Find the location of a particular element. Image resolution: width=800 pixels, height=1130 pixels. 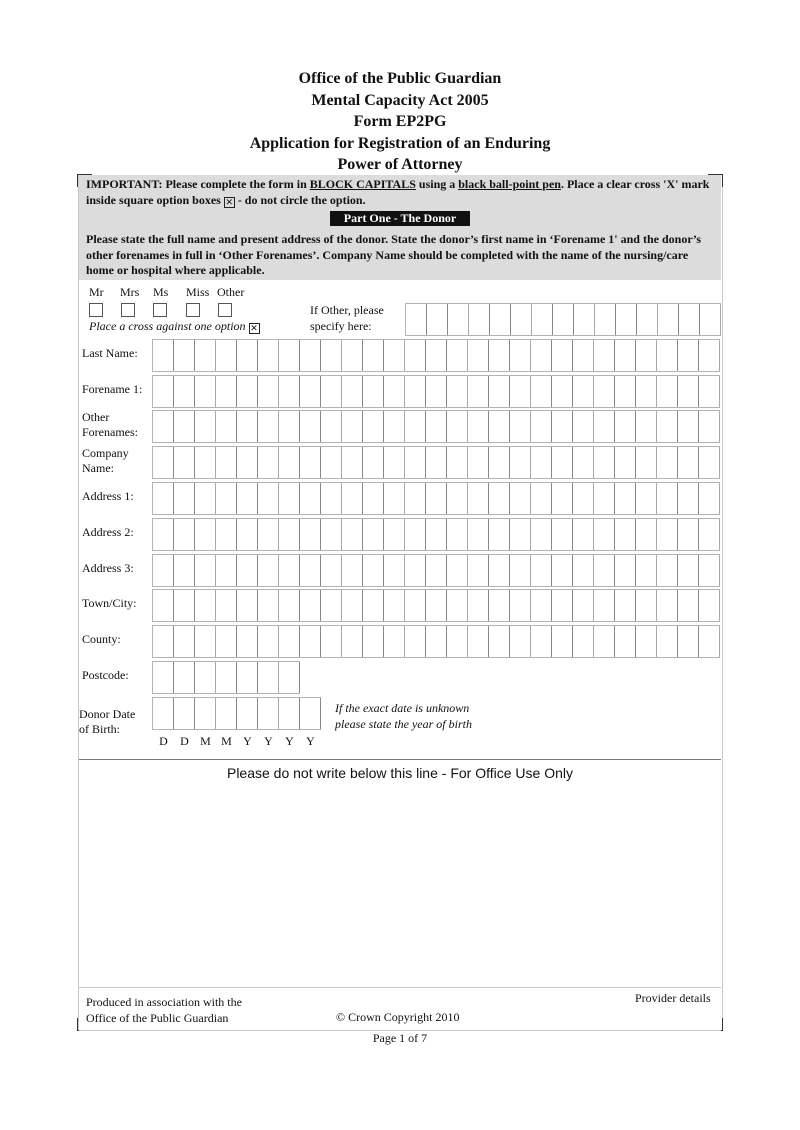

checkbox-miss is located at coordinates (193, 310).